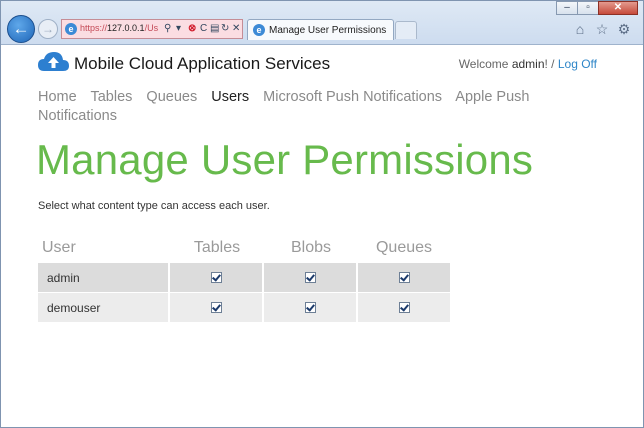  I want to click on back-icon: ←, so click(21, 29).